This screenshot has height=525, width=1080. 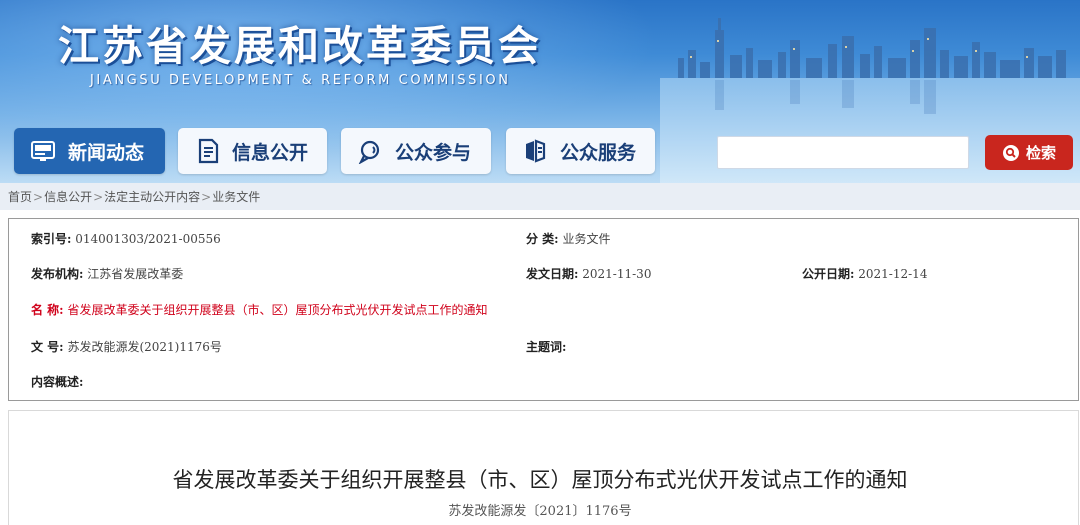 What do you see at coordinates (135, 274) in the screenshot?
I see `publisher-value: 江苏省发展改革委` at bounding box center [135, 274].